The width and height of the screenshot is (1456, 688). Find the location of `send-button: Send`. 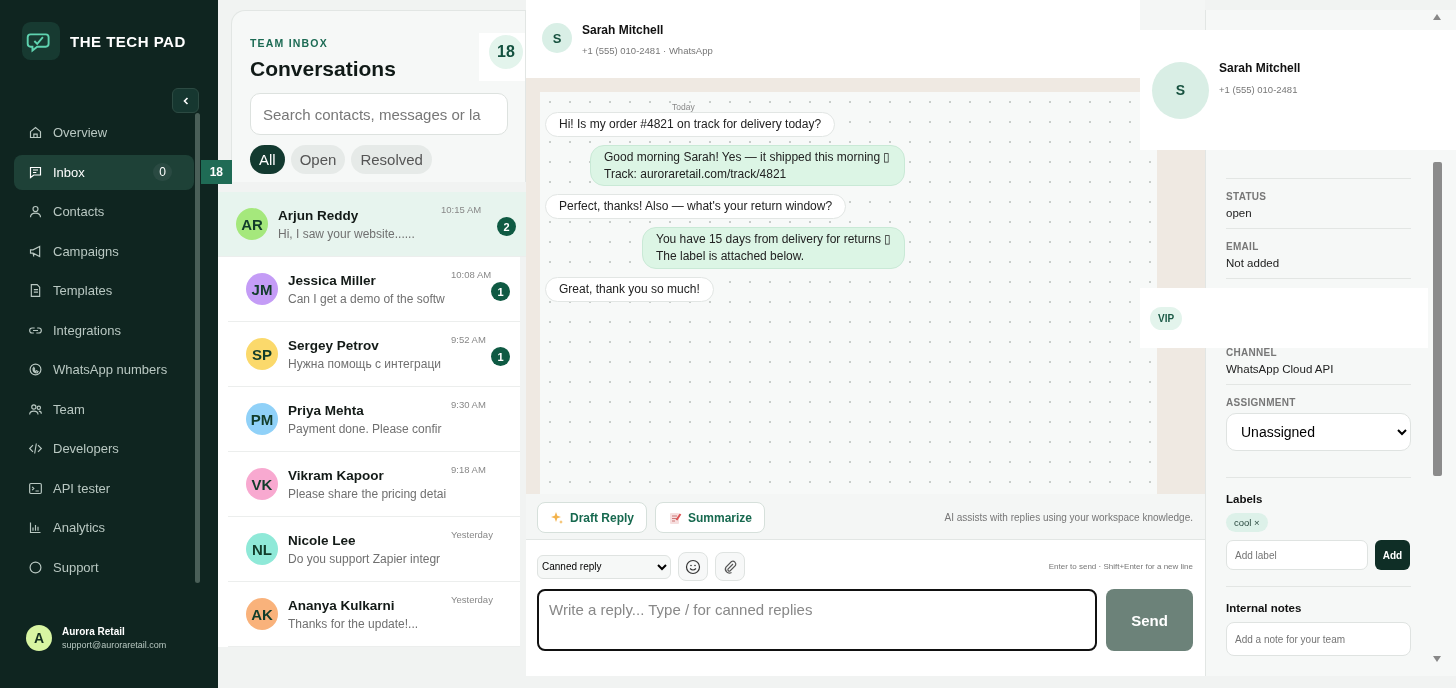

send-button: Send is located at coordinates (1149, 620).